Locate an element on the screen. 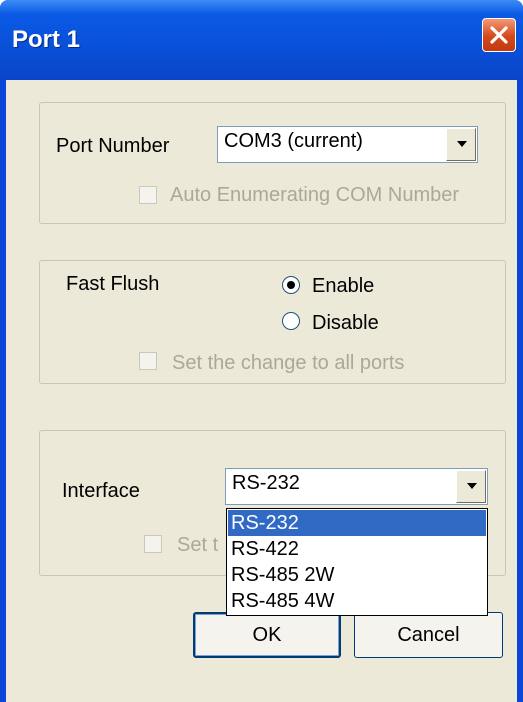 The image size is (523, 702). port-number-label: Port Number is located at coordinates (113, 146).